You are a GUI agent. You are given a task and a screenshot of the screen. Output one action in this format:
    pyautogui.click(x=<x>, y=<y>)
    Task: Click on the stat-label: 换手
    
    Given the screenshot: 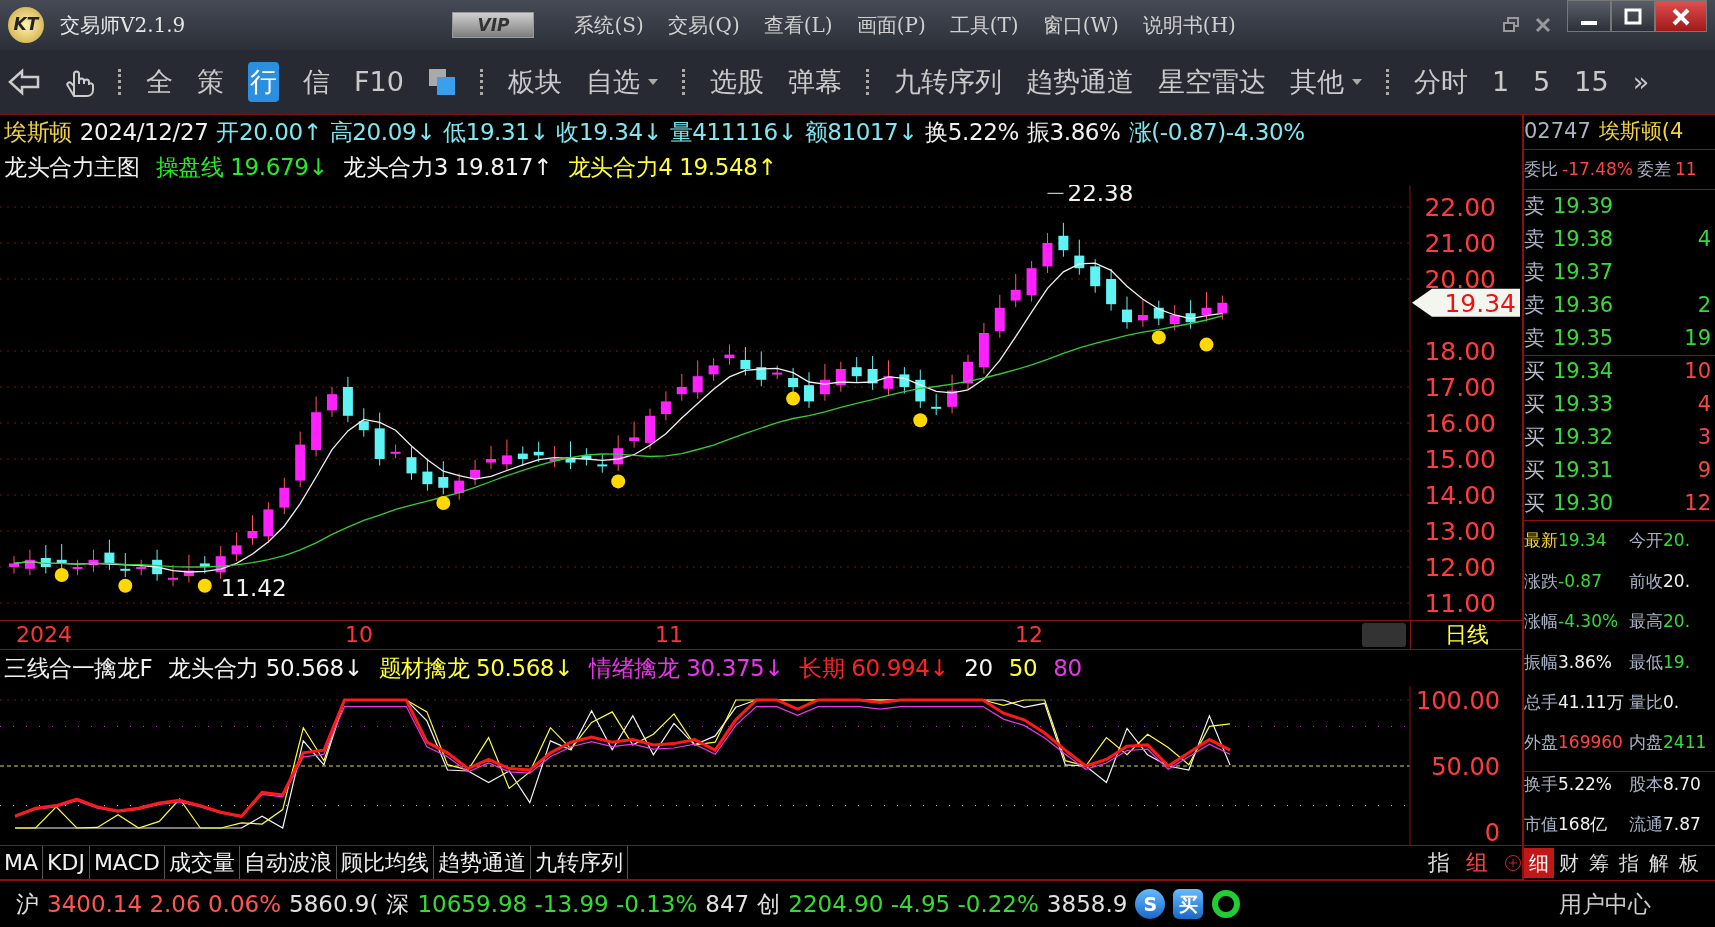 What is the action you would take?
    pyautogui.click(x=1541, y=784)
    